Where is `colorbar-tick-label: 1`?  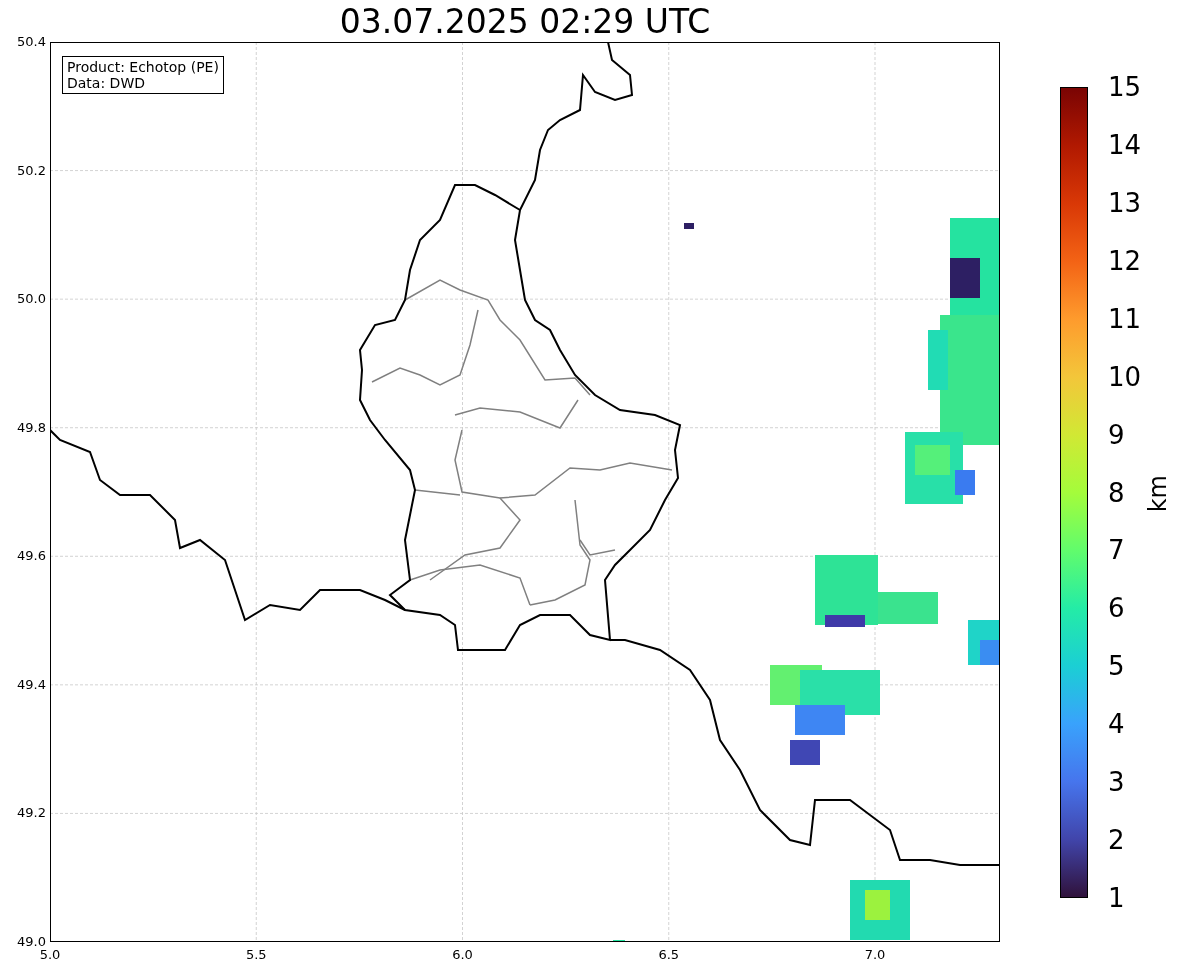
colorbar-tick-label: 1 is located at coordinates (1116, 898).